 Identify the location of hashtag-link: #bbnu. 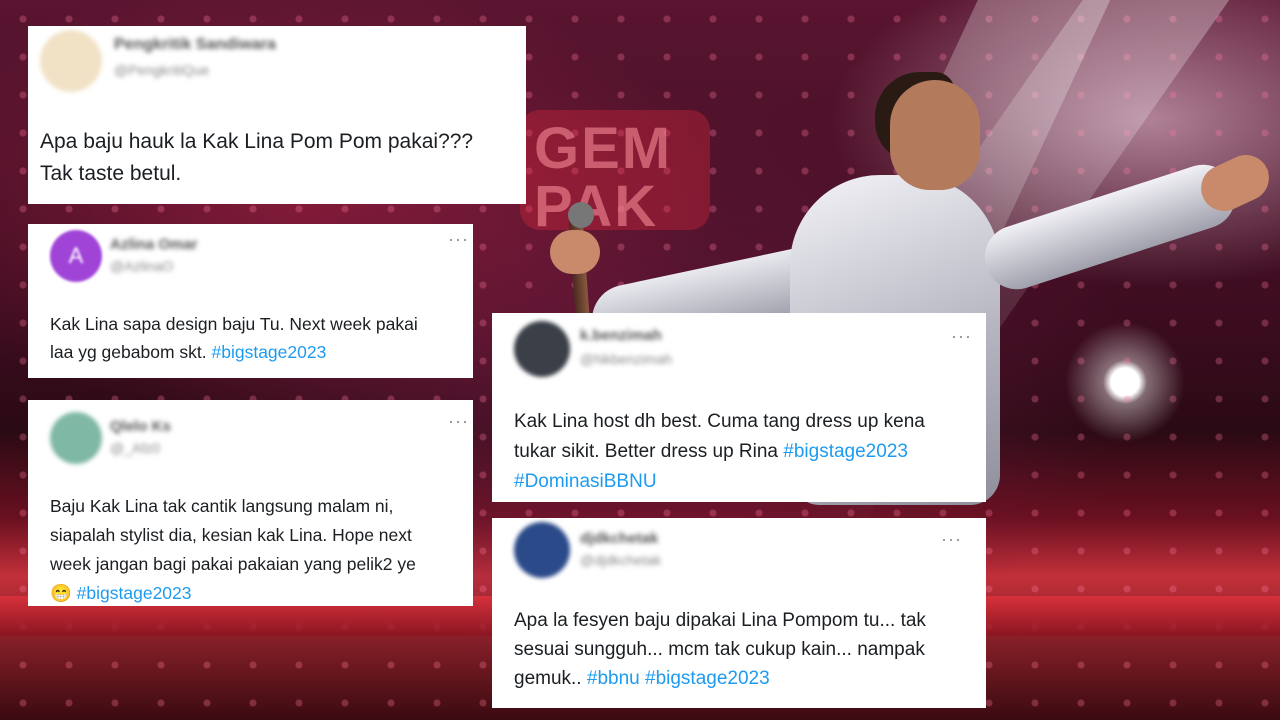
(613, 678).